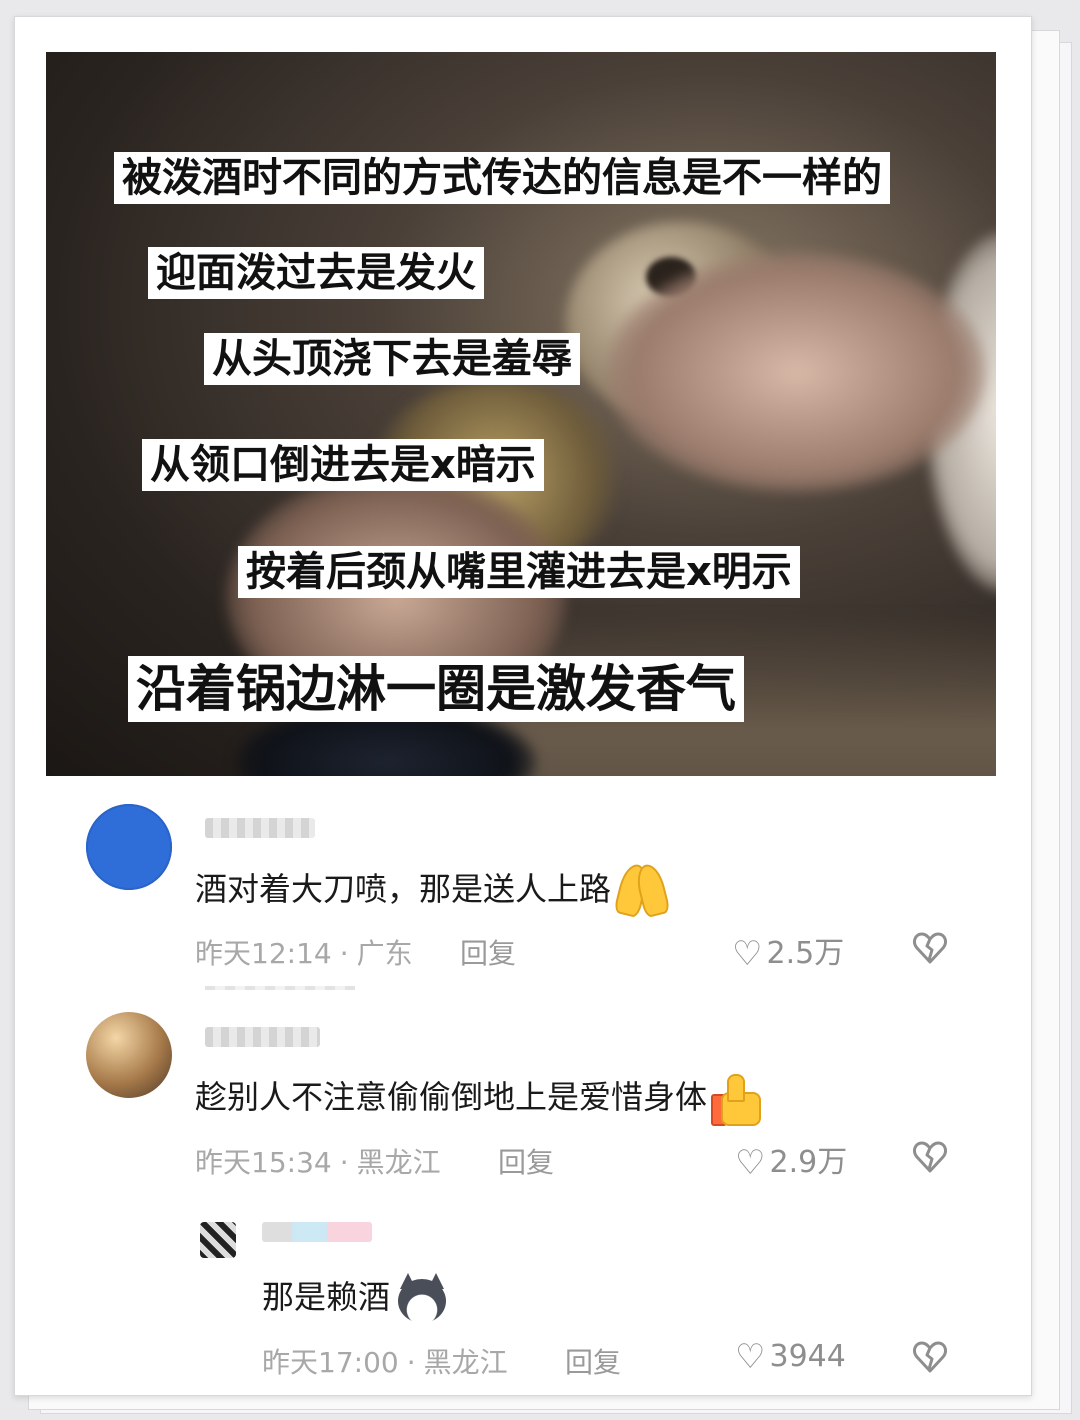 This screenshot has width=1080, height=1420. I want to click on like-button: ♡ 2.9万, so click(791, 1160).